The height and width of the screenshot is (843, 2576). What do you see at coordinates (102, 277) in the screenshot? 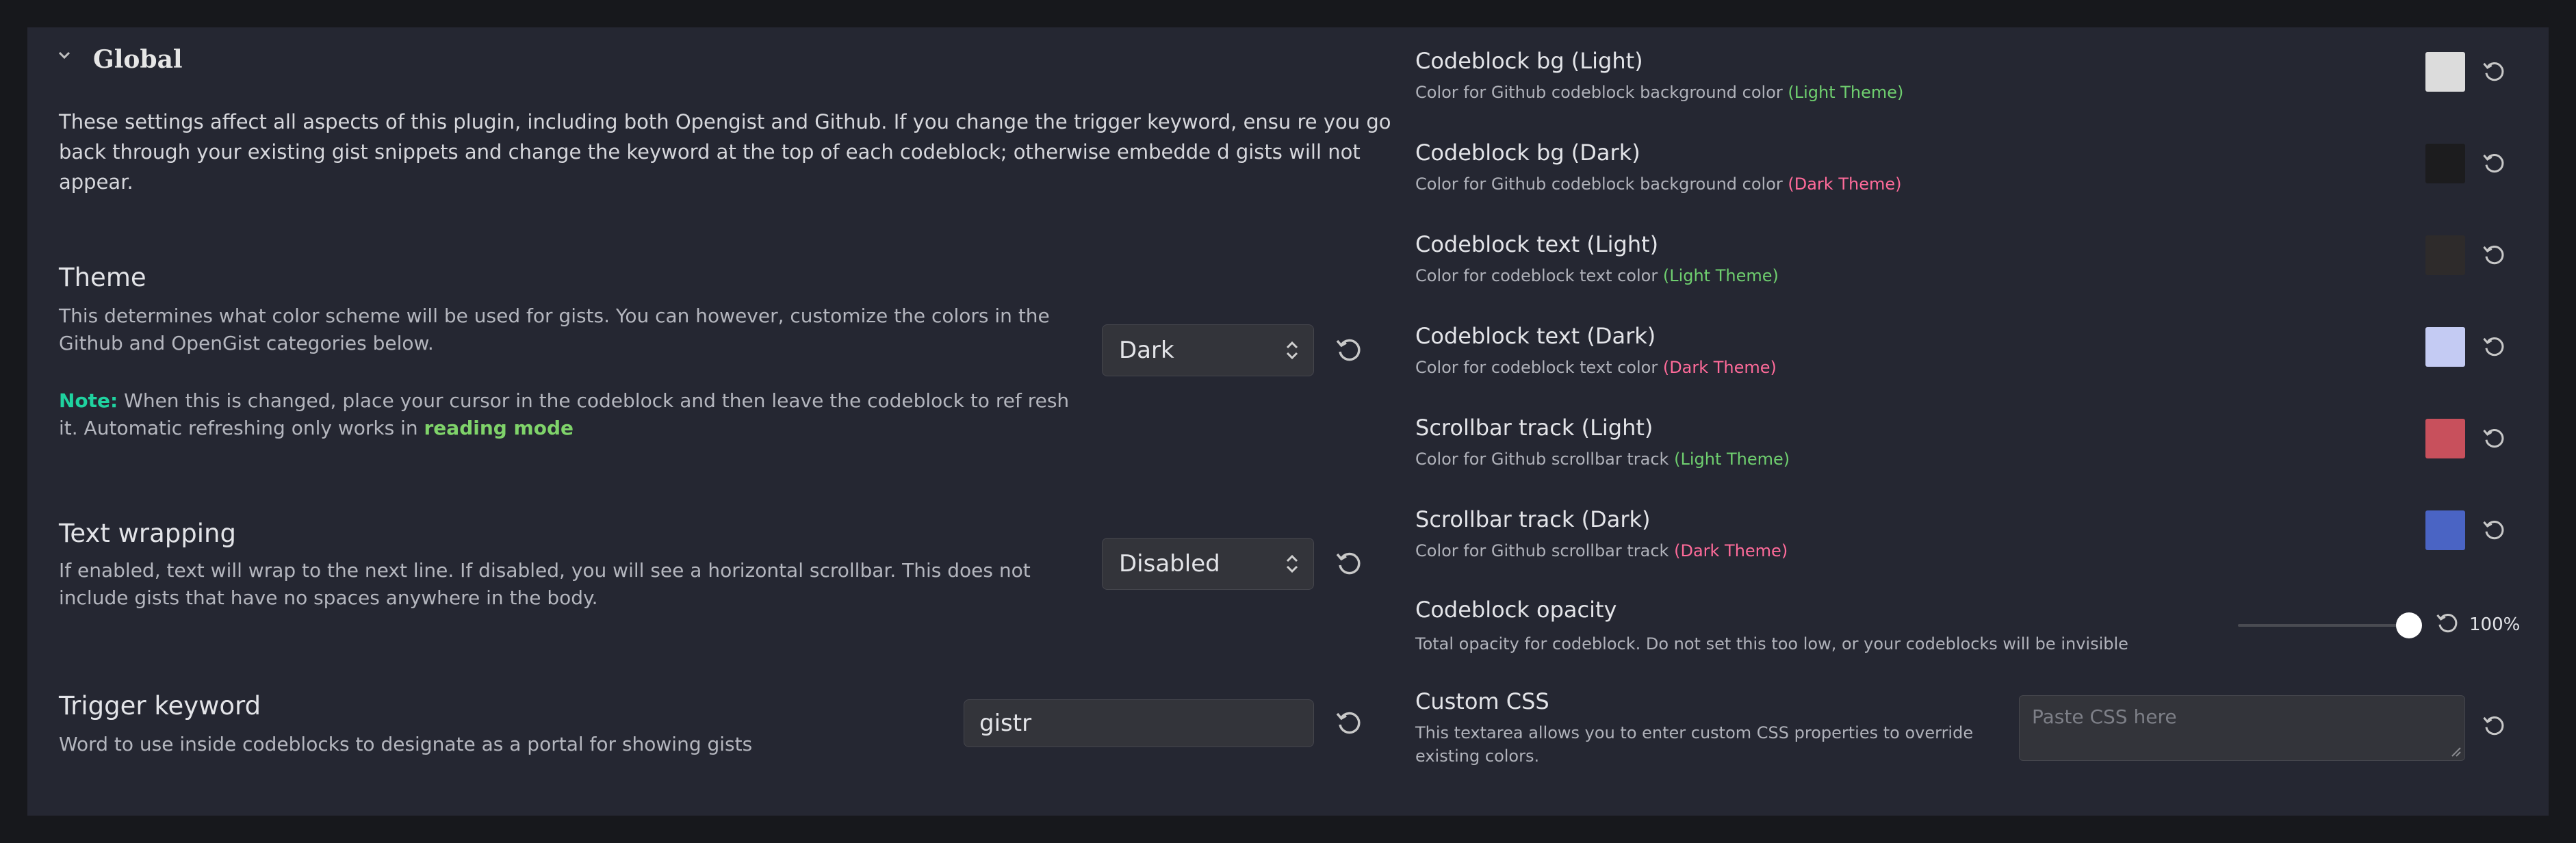
I see `theme-name: Theme` at bounding box center [102, 277].